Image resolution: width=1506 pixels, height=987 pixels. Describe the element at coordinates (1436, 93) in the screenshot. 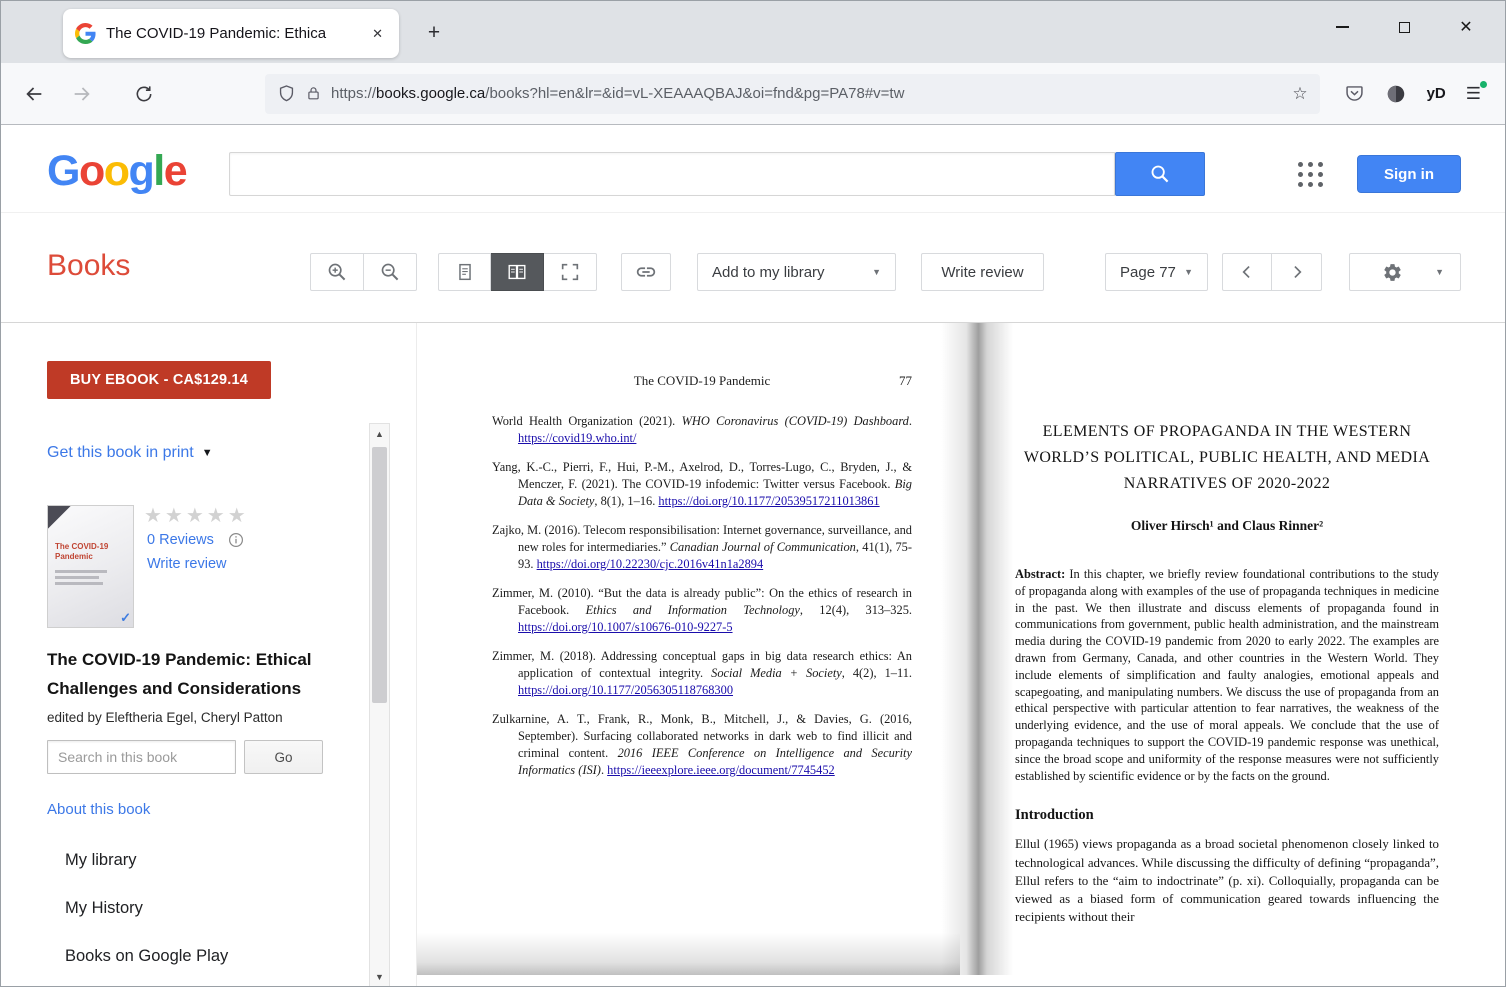

I see `profile-label: yD` at that location.